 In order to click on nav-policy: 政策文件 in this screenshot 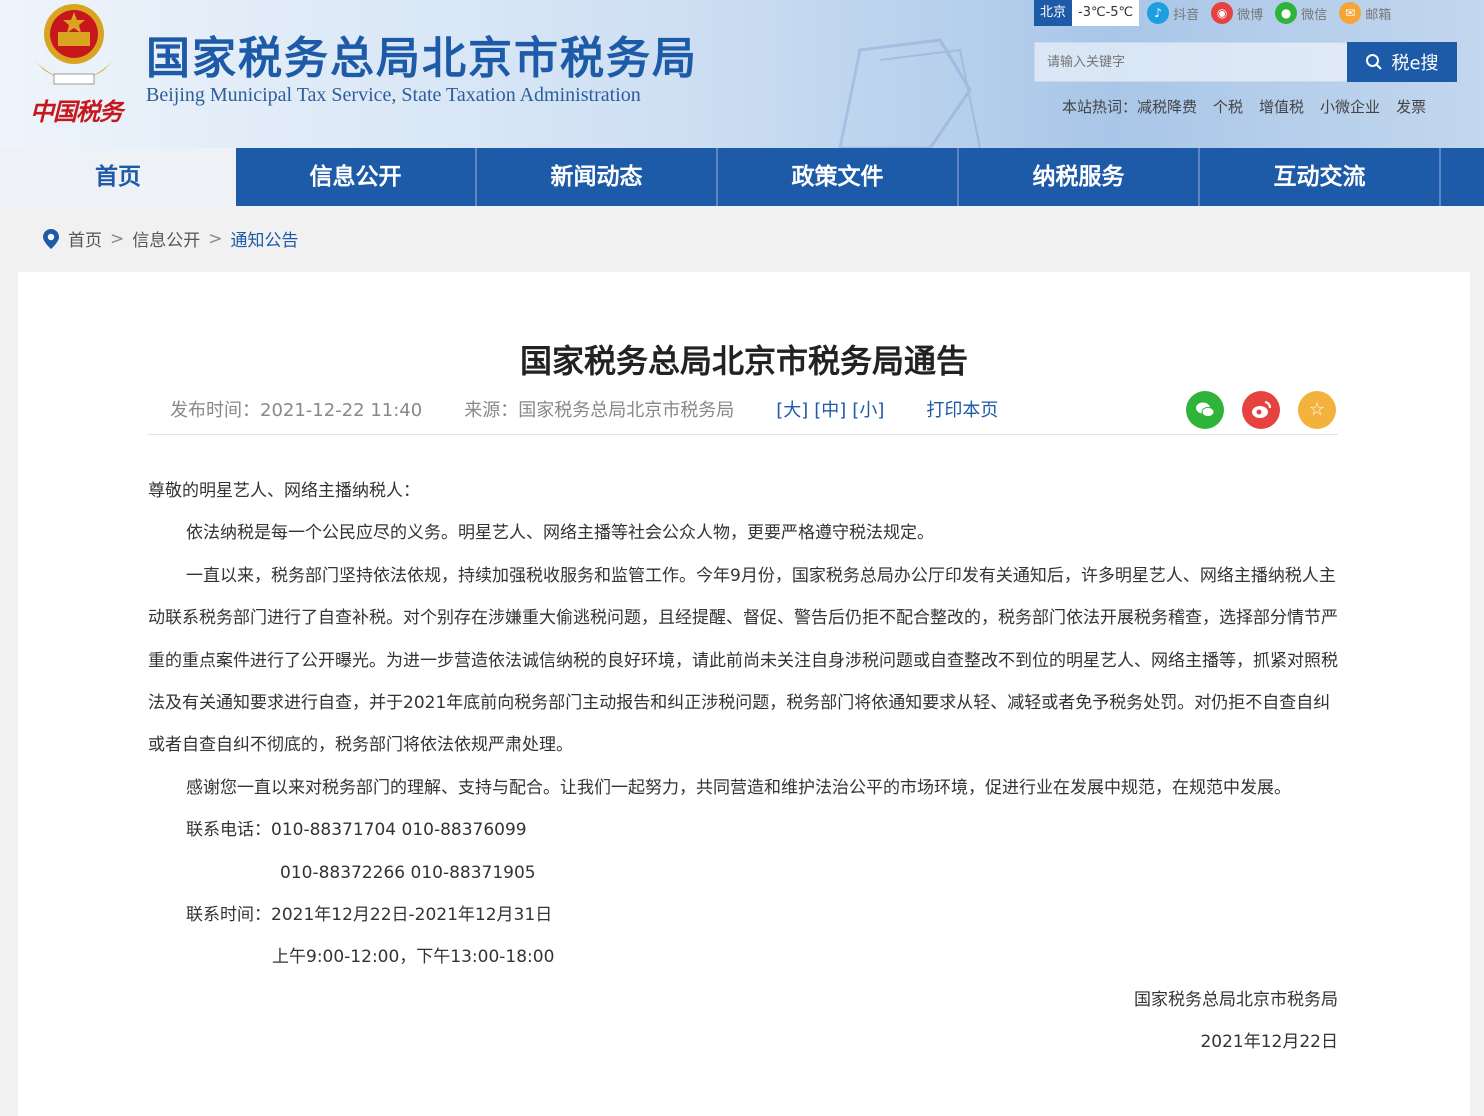, I will do `click(838, 177)`.